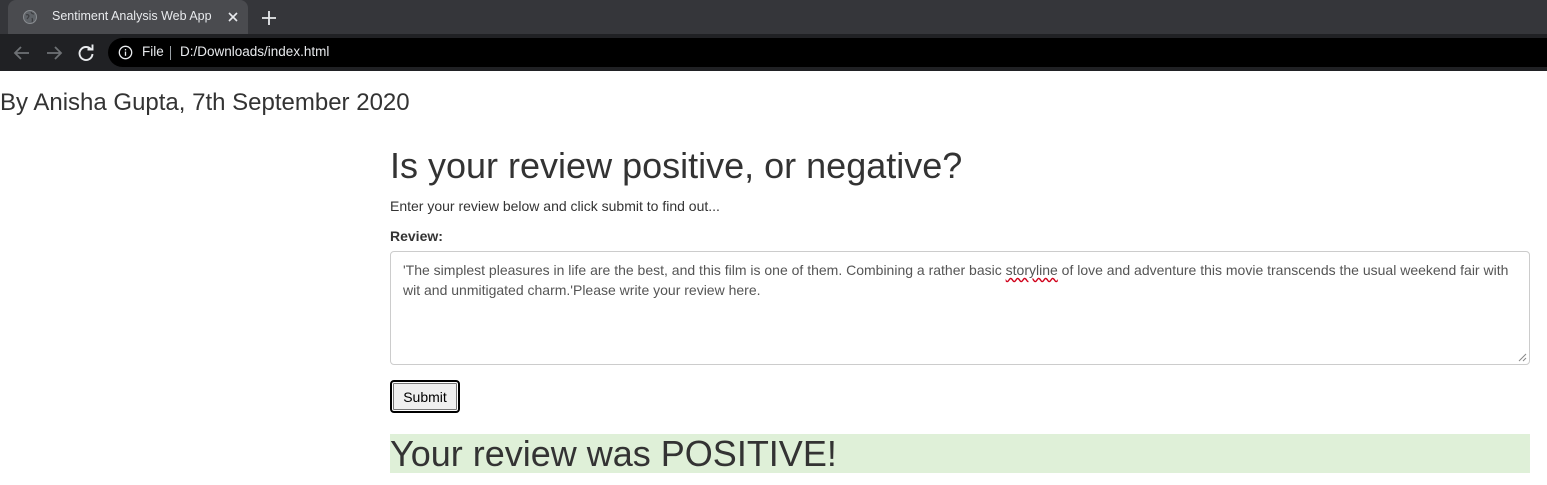 The image size is (1547, 485). Describe the element at coordinates (773, 17) in the screenshot. I see `browser-tabstrip: Sentiment Analysis Web App` at that location.